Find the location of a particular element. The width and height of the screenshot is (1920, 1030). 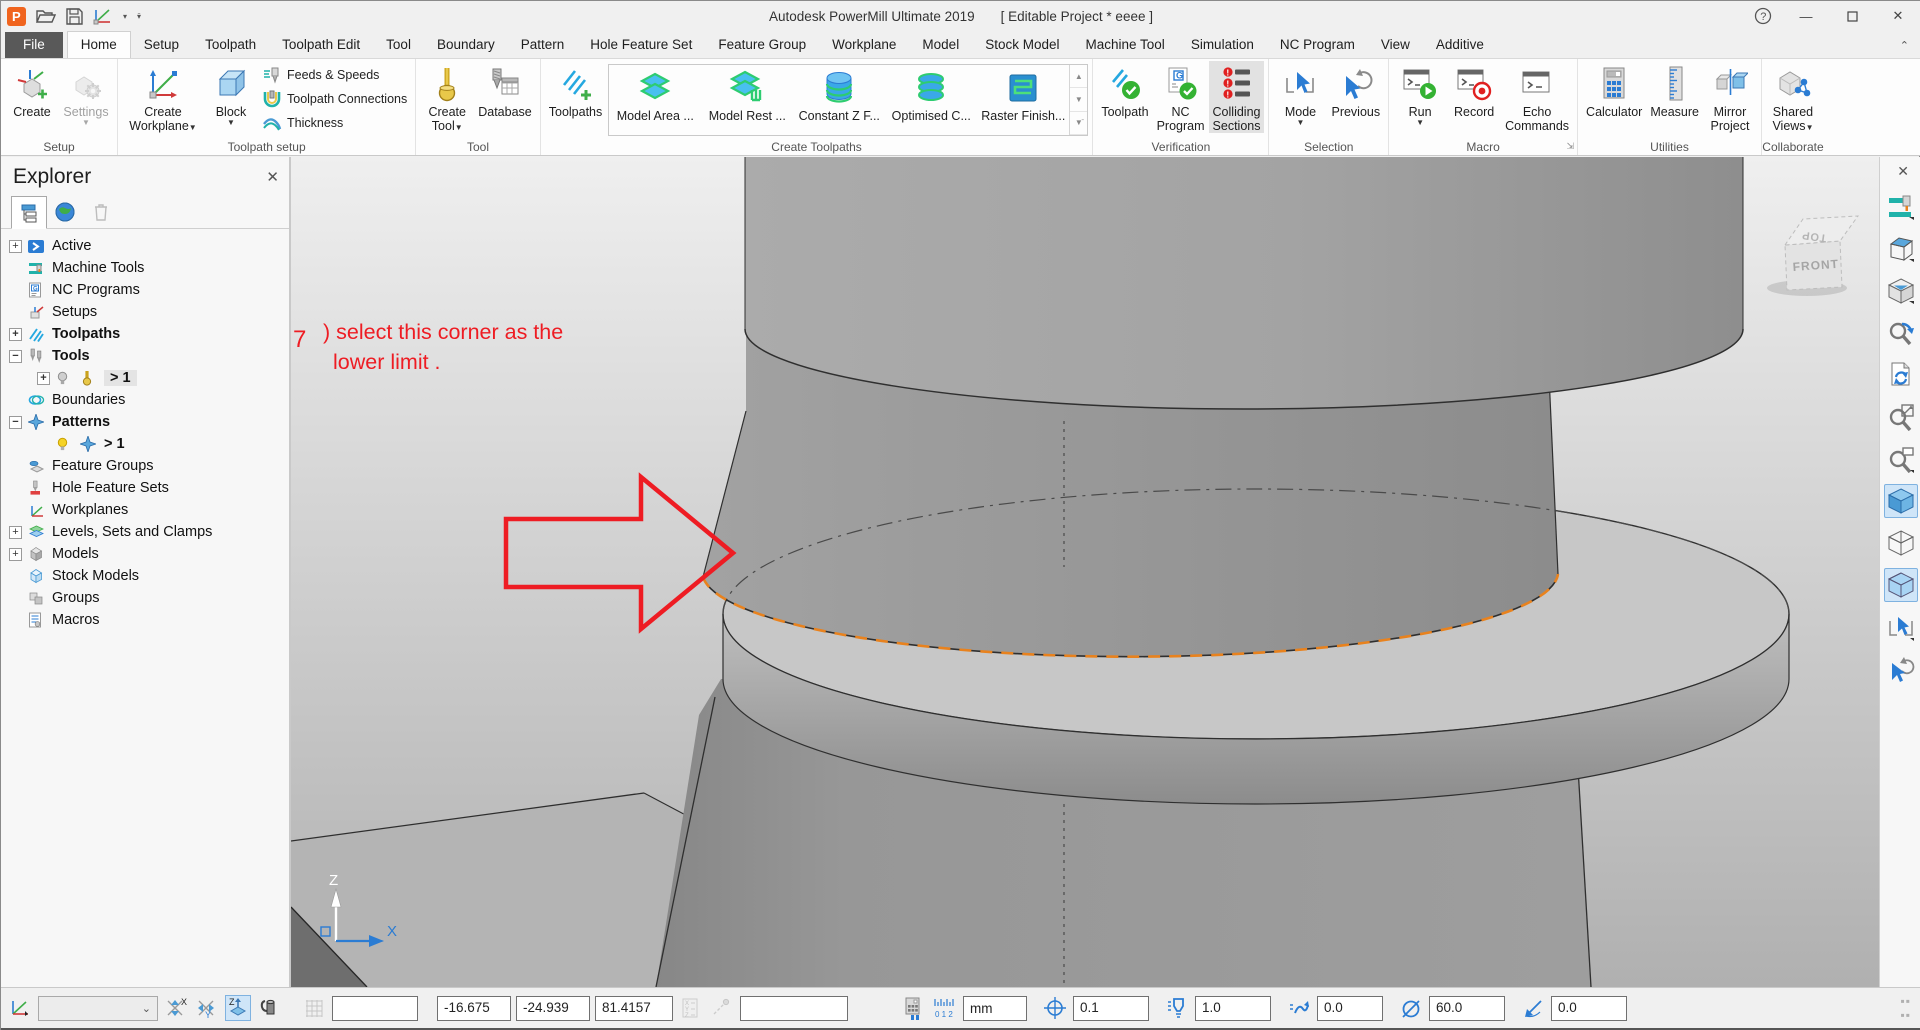

tree-item-1: + > 1 is located at coordinates (145, 378).